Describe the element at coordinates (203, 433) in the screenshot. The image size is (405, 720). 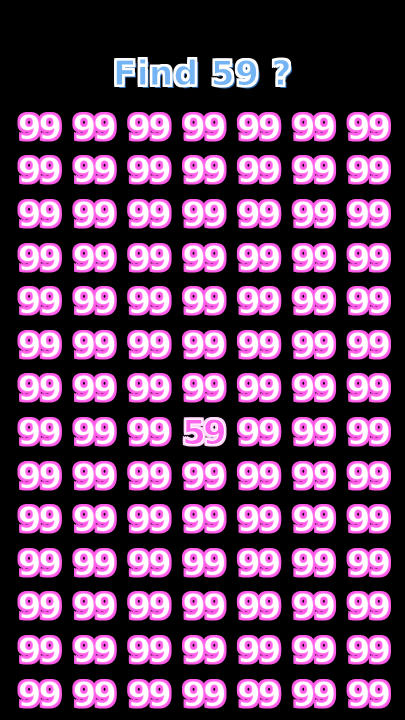
I see `target-number-cell: 59` at that location.